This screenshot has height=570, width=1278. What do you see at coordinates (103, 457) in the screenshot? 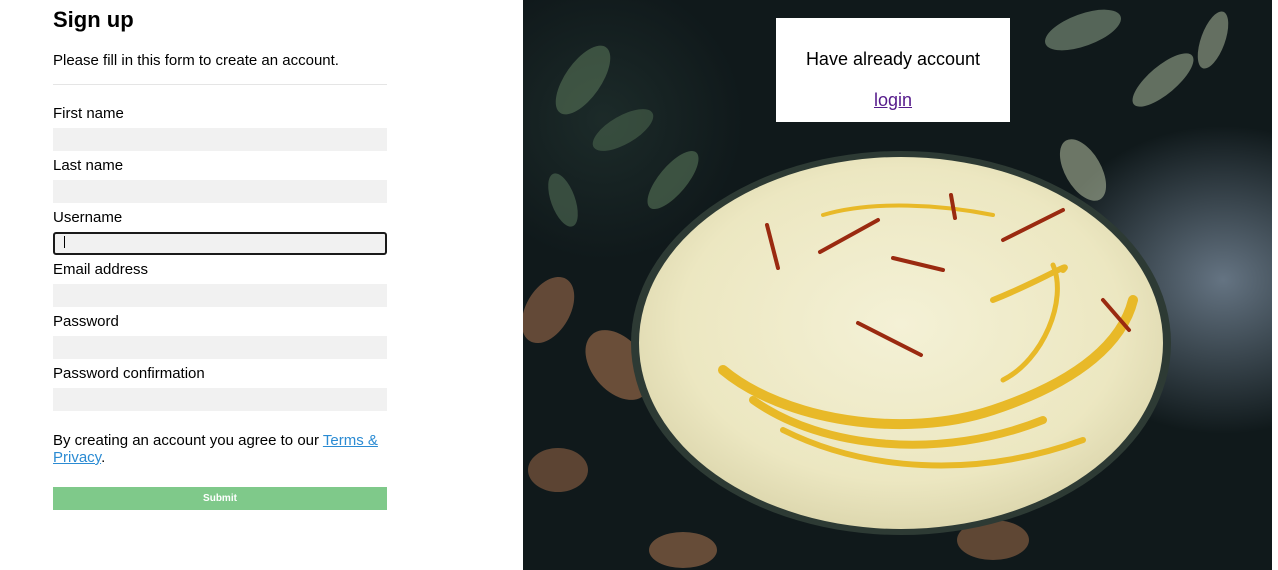
I see `terms-suffix: .` at bounding box center [103, 457].